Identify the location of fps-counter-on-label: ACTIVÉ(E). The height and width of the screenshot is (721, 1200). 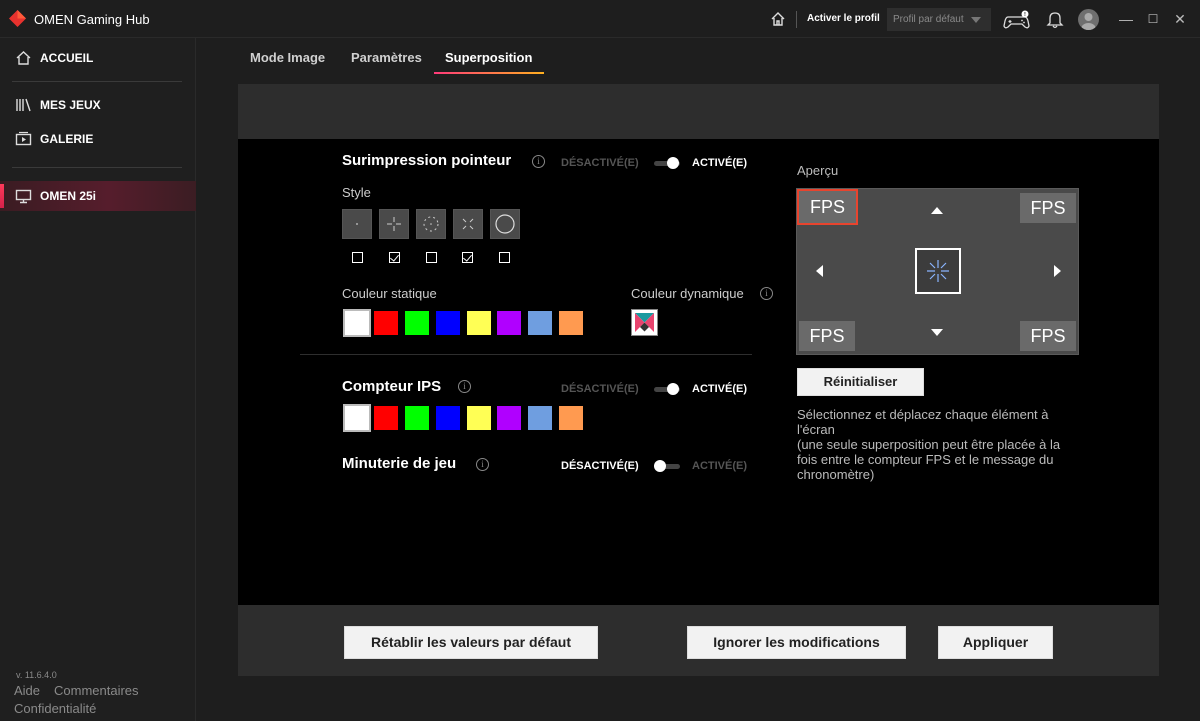
(719, 389).